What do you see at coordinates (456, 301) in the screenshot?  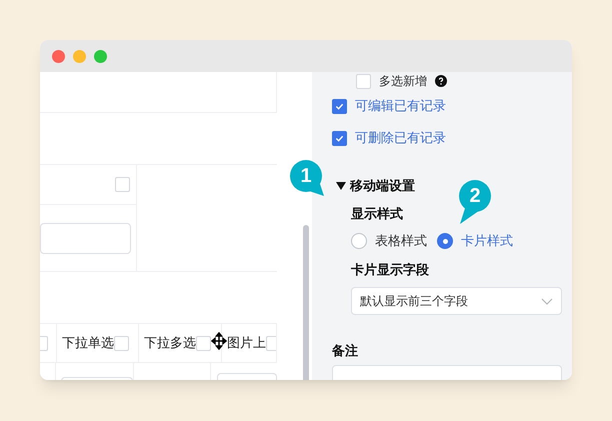 I see `select-field: 默认显示前三个字段` at bounding box center [456, 301].